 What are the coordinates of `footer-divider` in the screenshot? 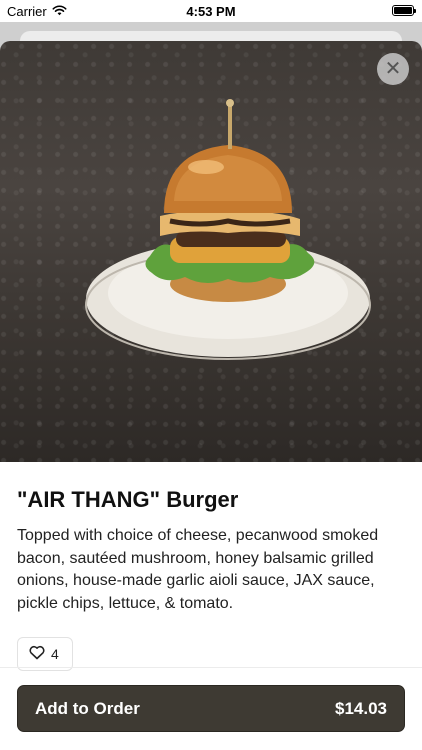 It's located at (211, 667).